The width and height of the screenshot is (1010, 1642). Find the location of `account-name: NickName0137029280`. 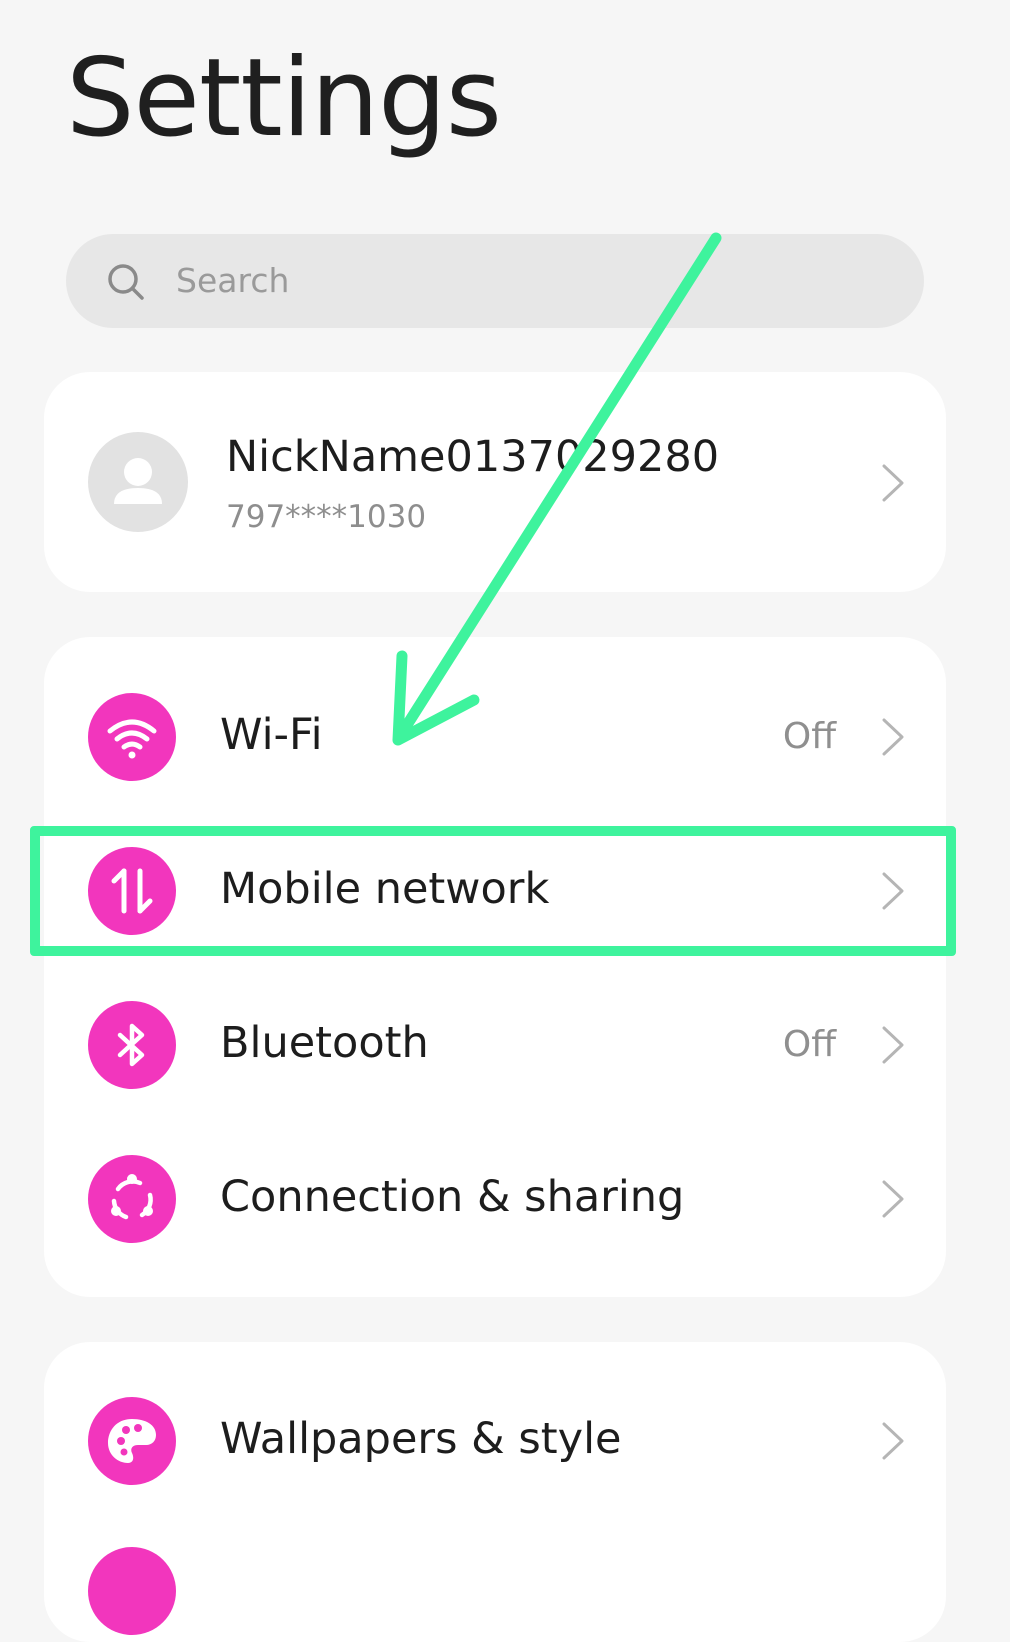

account-name: NickName0137029280 is located at coordinates (473, 457).